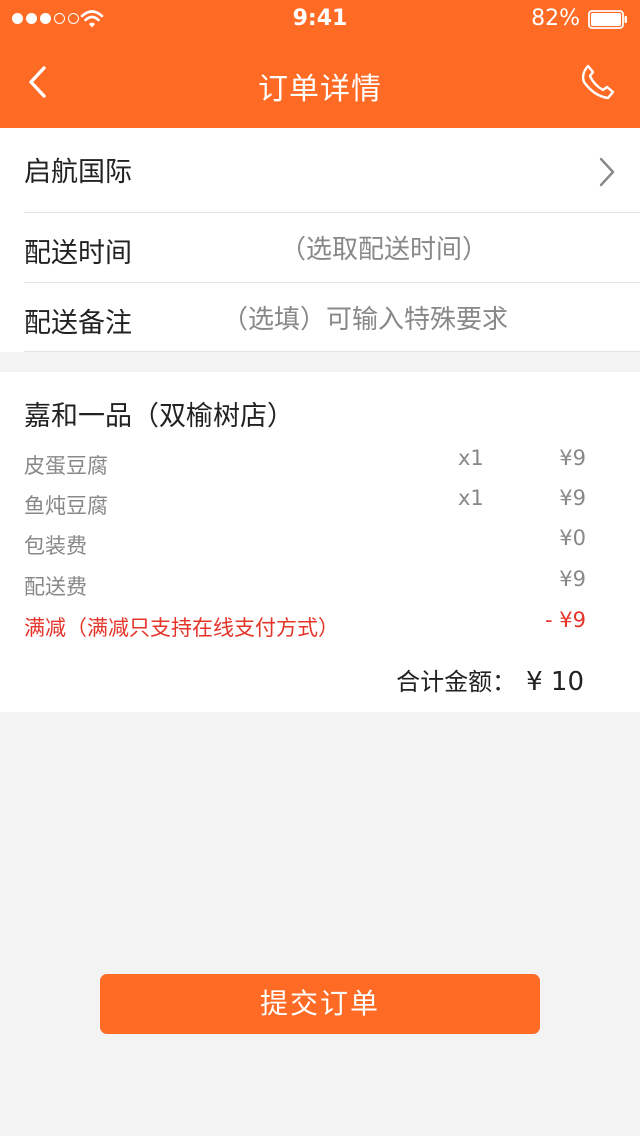 This screenshot has height=1136, width=640. What do you see at coordinates (572, 538) in the screenshot?
I see `packaging-fee-price: ¥0` at bounding box center [572, 538].